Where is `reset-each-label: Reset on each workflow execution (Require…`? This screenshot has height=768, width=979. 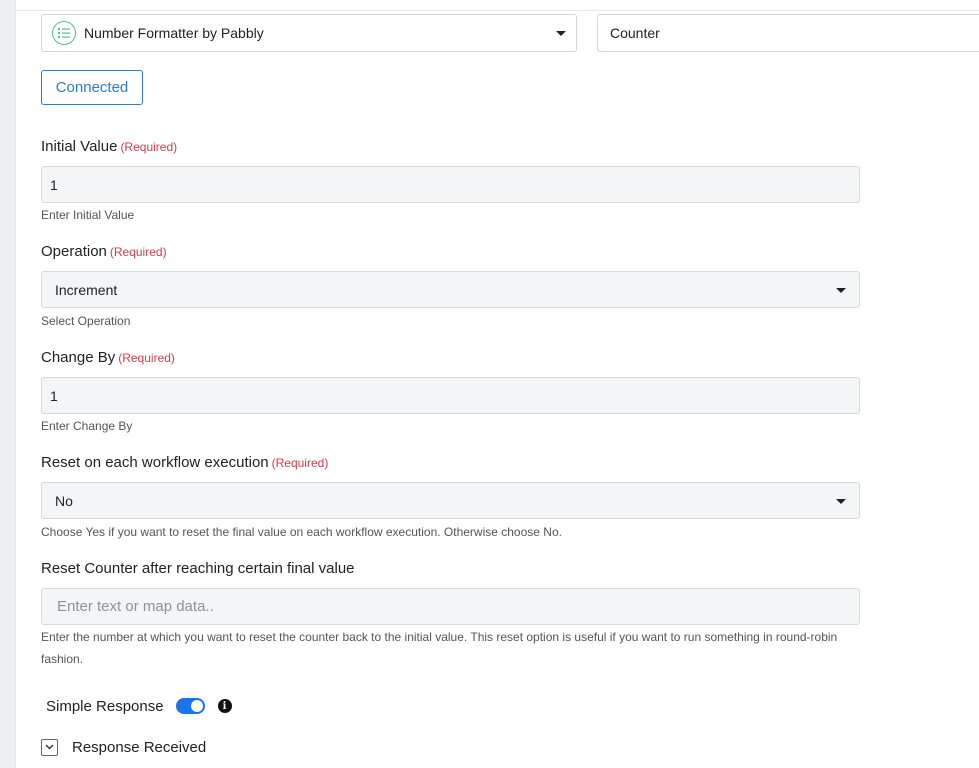
reset-each-label: Reset on each workflow execution (Require… is located at coordinates (184, 462).